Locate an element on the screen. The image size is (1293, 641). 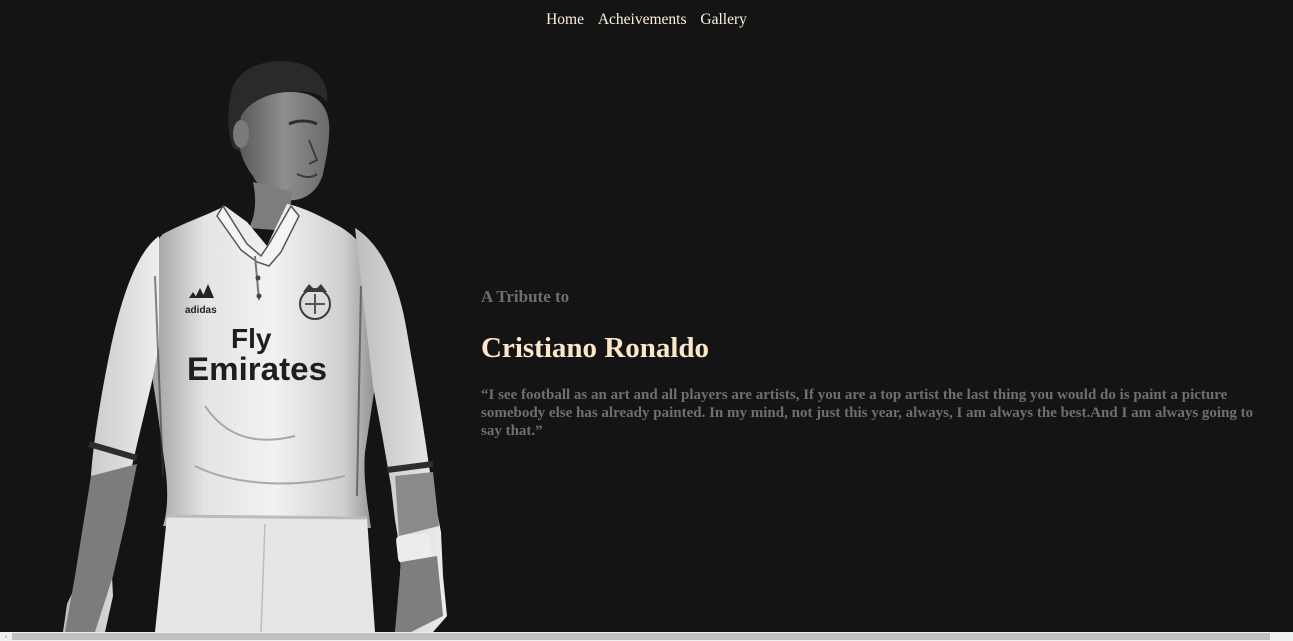
scroll-left-arrow-icon: ‹ is located at coordinates (6, 636).